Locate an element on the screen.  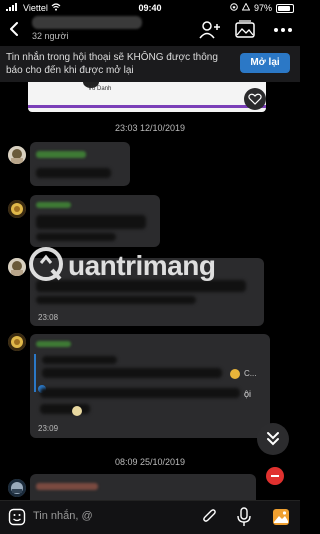
card-name: Vô Danh is located at coordinates (100, 89).